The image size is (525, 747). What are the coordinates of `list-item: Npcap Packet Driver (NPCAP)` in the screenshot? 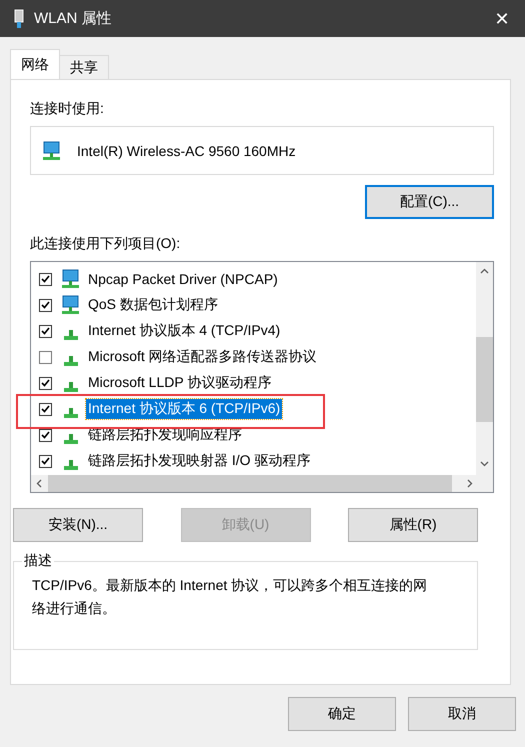 It's located at (183, 279).